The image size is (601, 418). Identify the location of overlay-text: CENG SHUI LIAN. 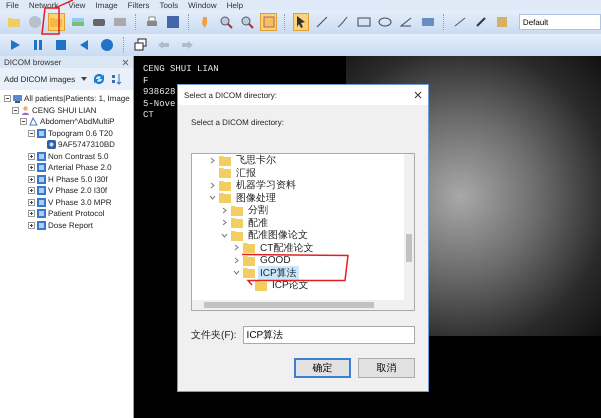
(181, 70).